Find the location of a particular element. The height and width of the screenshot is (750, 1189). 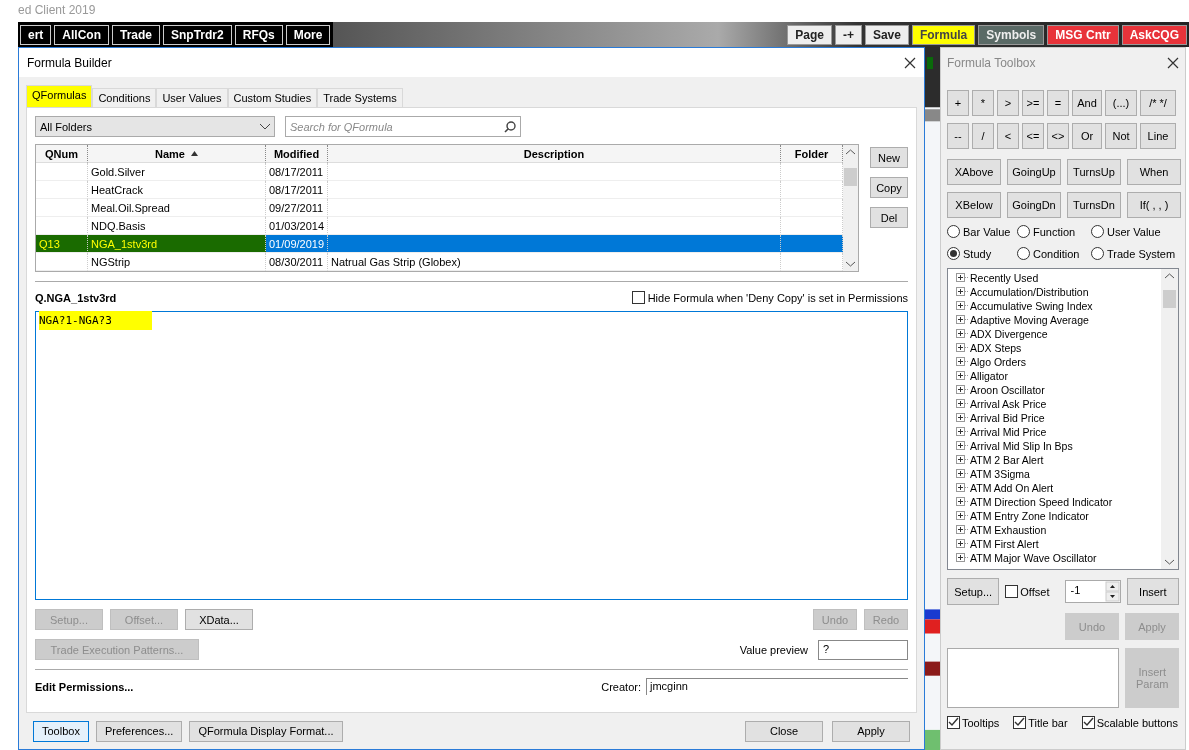

operator-button: > is located at coordinates (1008, 103).